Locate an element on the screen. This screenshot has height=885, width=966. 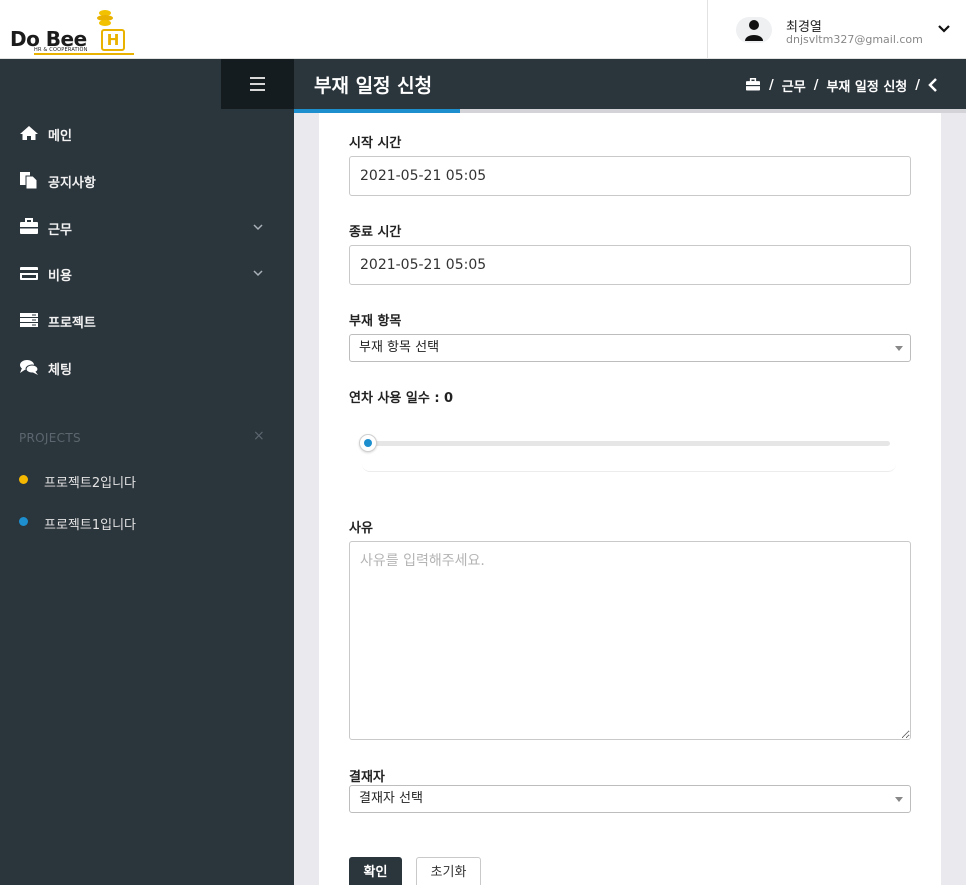
sidebar-item-label: 근무 is located at coordinates (60, 230).